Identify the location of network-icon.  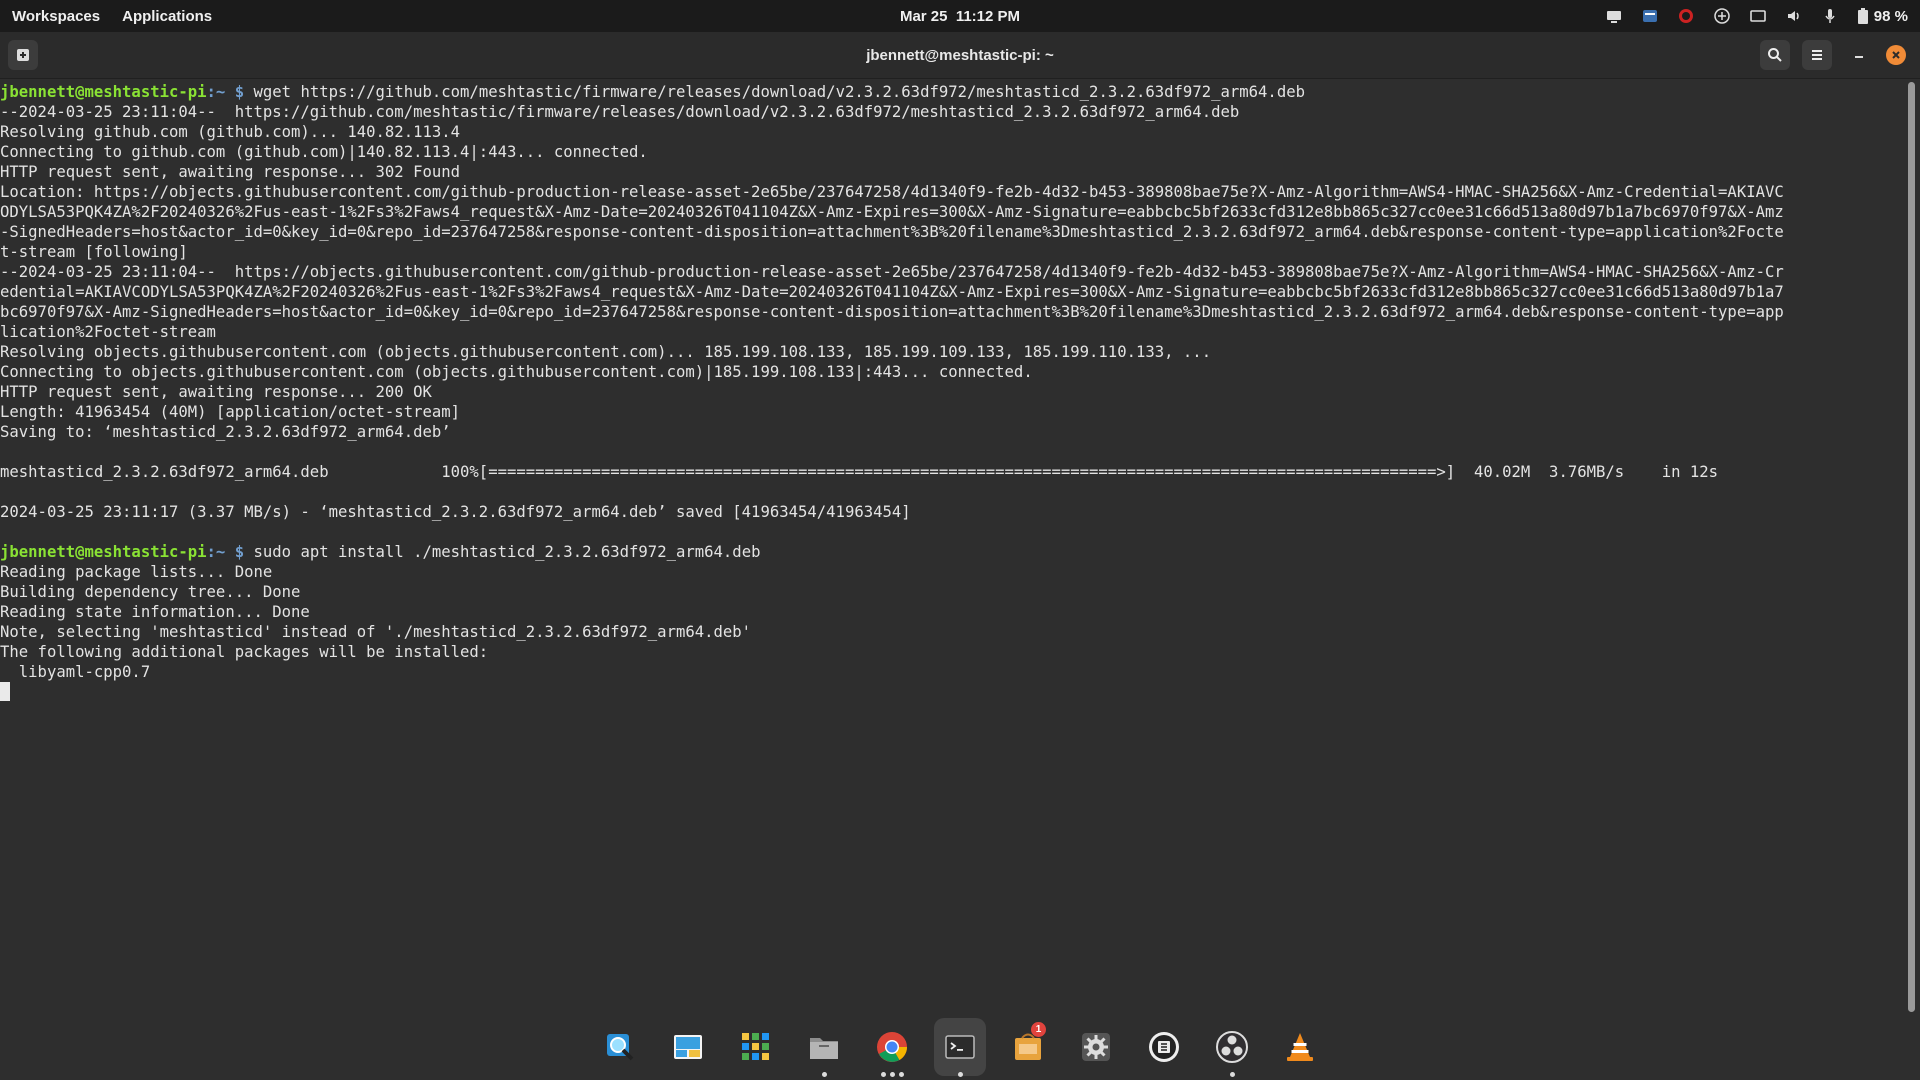
(1722, 16).